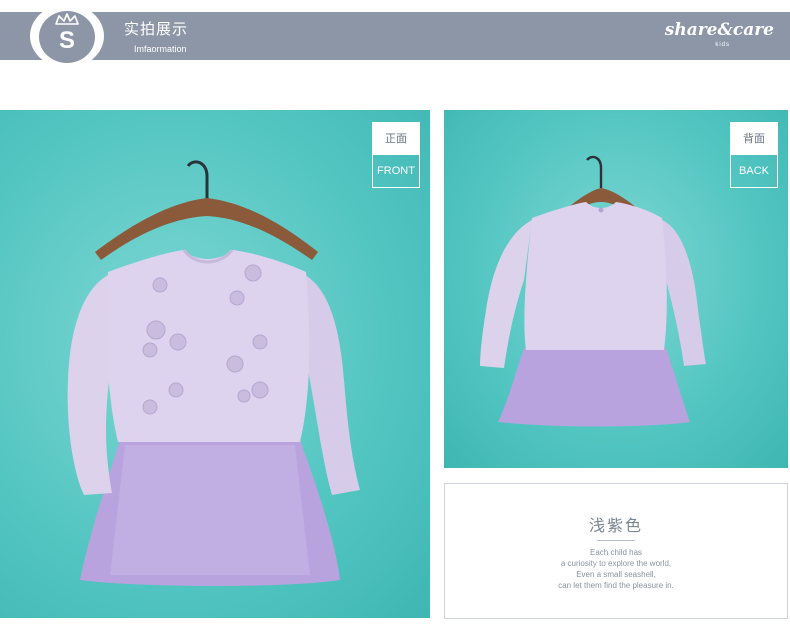 Image resolution: width=790 pixels, height=636 pixels. Describe the element at coordinates (67, 19) in the screenshot. I see `crown-icon` at that location.